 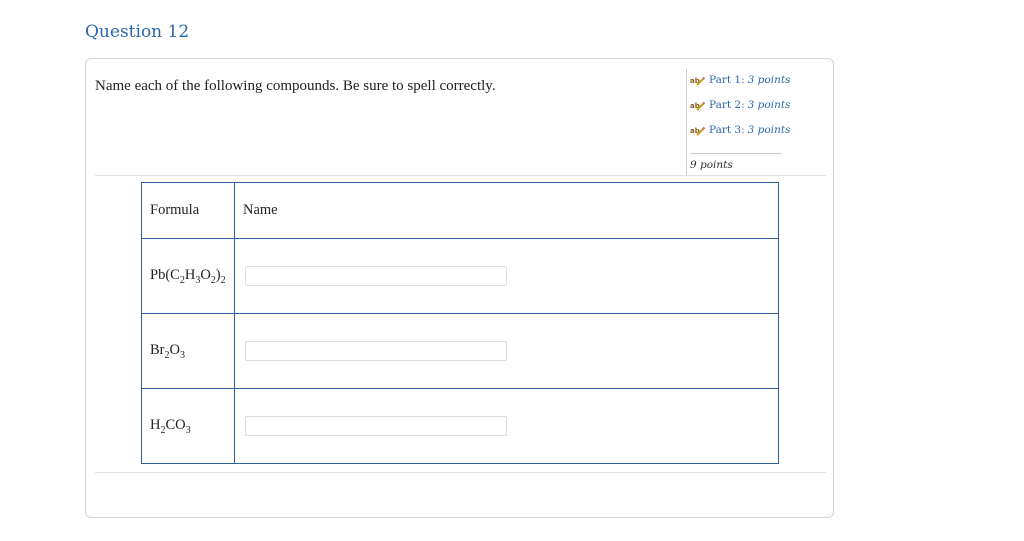 I want to click on part-1-link: ab Part 1: 3 points, so click(x=740, y=80).